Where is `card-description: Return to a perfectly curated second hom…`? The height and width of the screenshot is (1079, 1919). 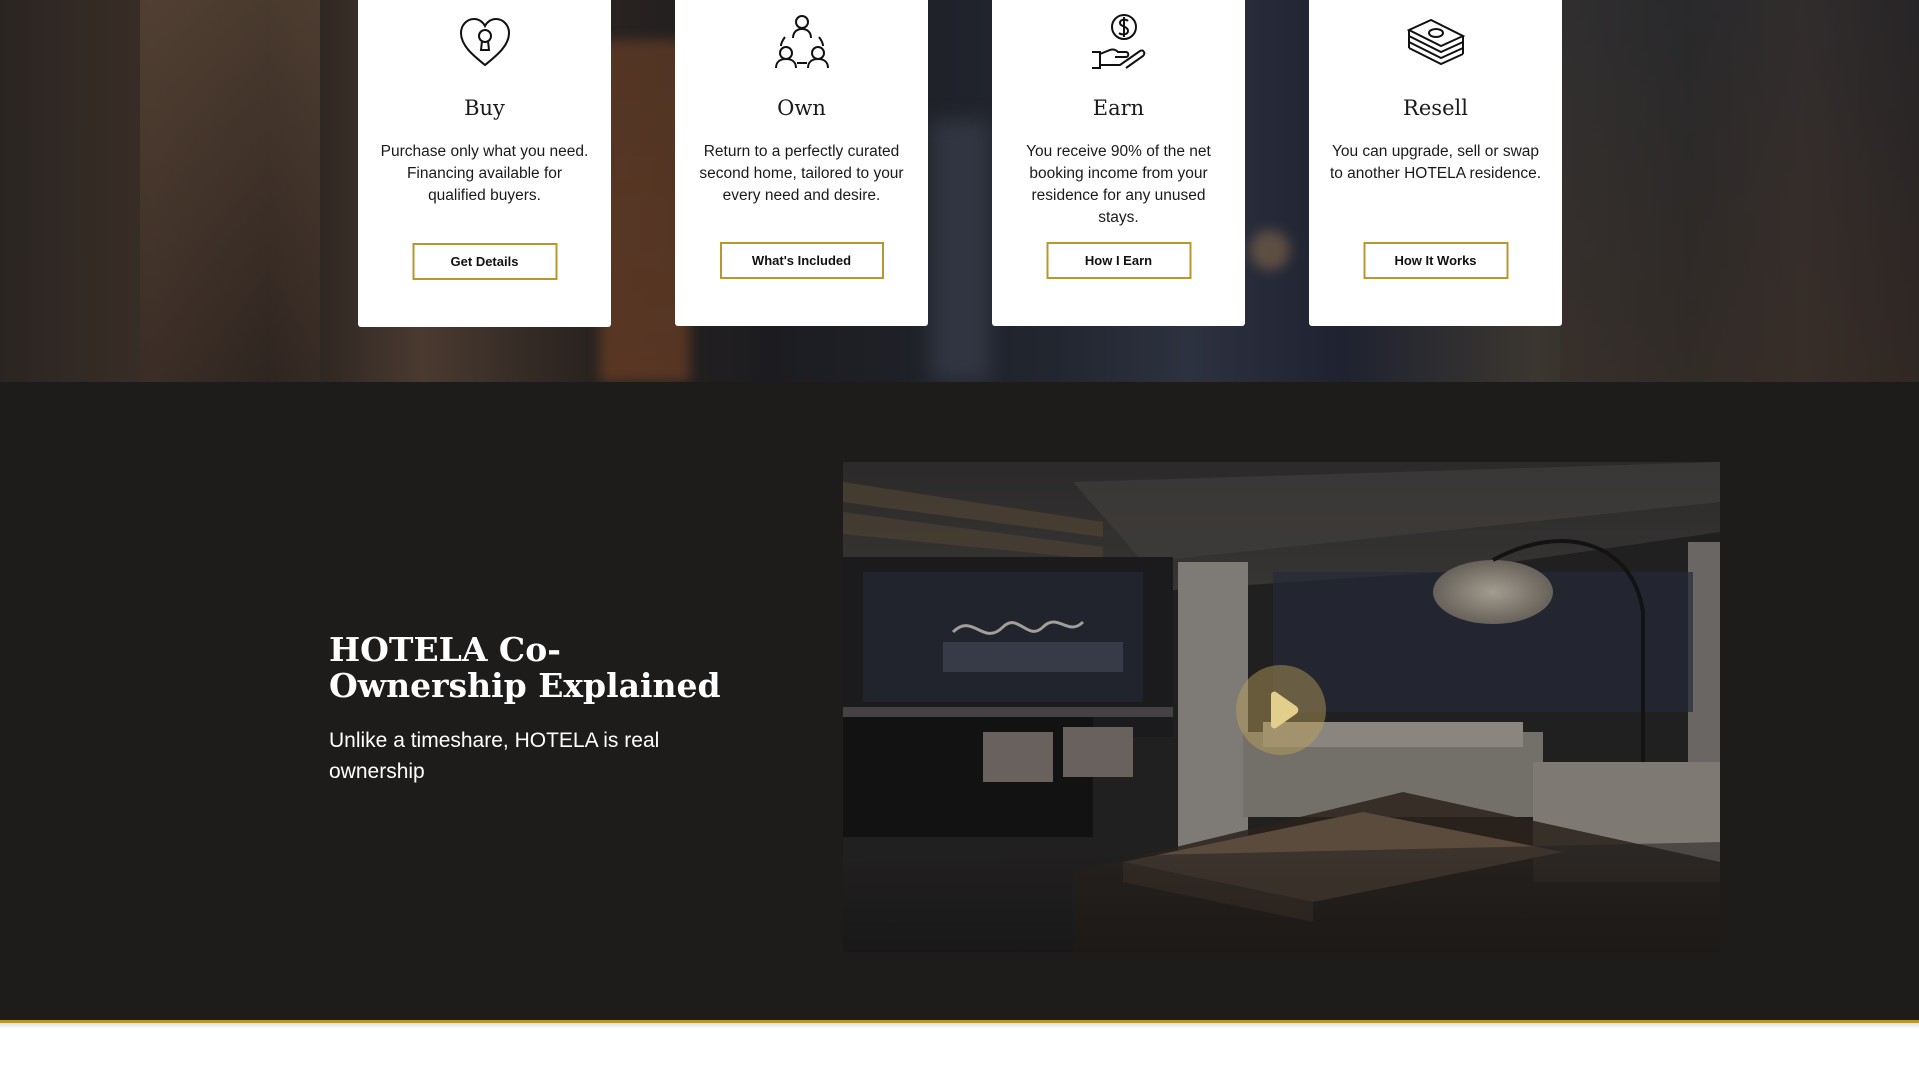 card-description: Return to a perfectly curated second hom… is located at coordinates (801, 173).